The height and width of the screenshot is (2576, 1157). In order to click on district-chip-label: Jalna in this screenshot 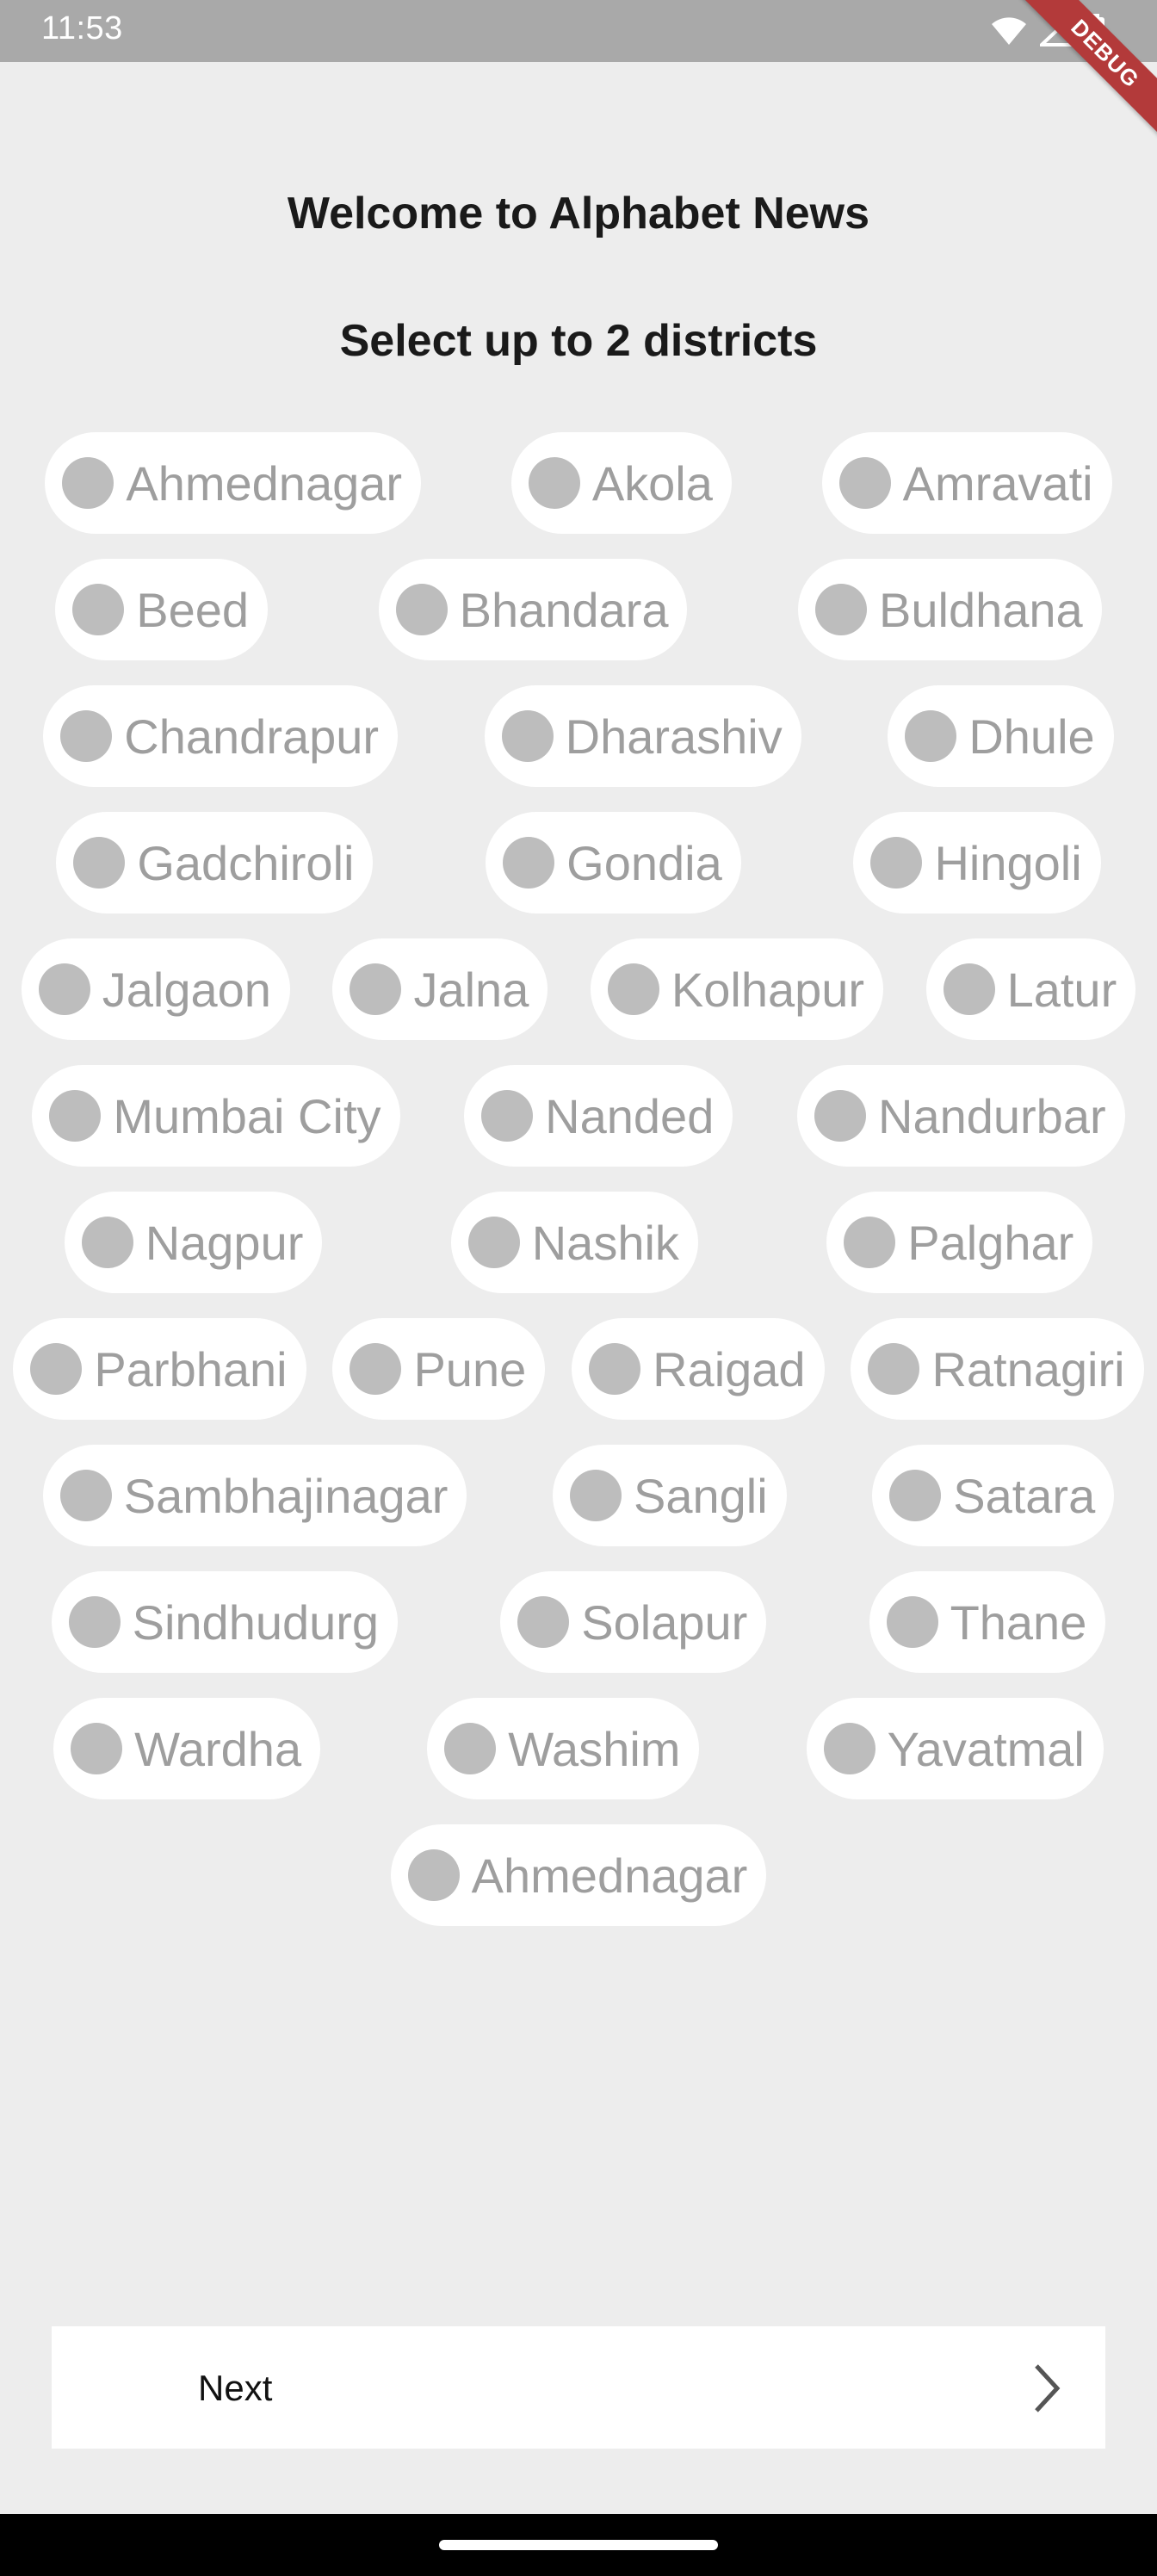, I will do `click(471, 989)`.